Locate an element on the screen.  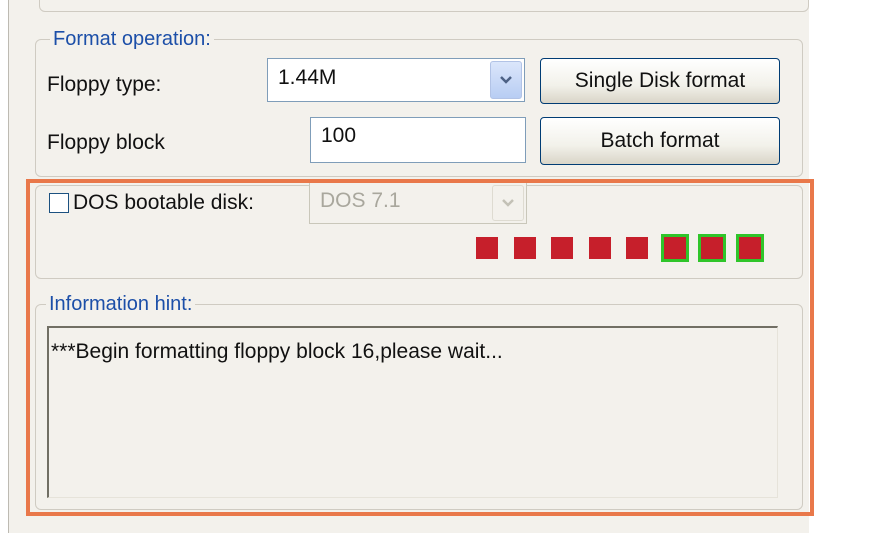
floppy-type-select: 1.44M is located at coordinates (396, 80).